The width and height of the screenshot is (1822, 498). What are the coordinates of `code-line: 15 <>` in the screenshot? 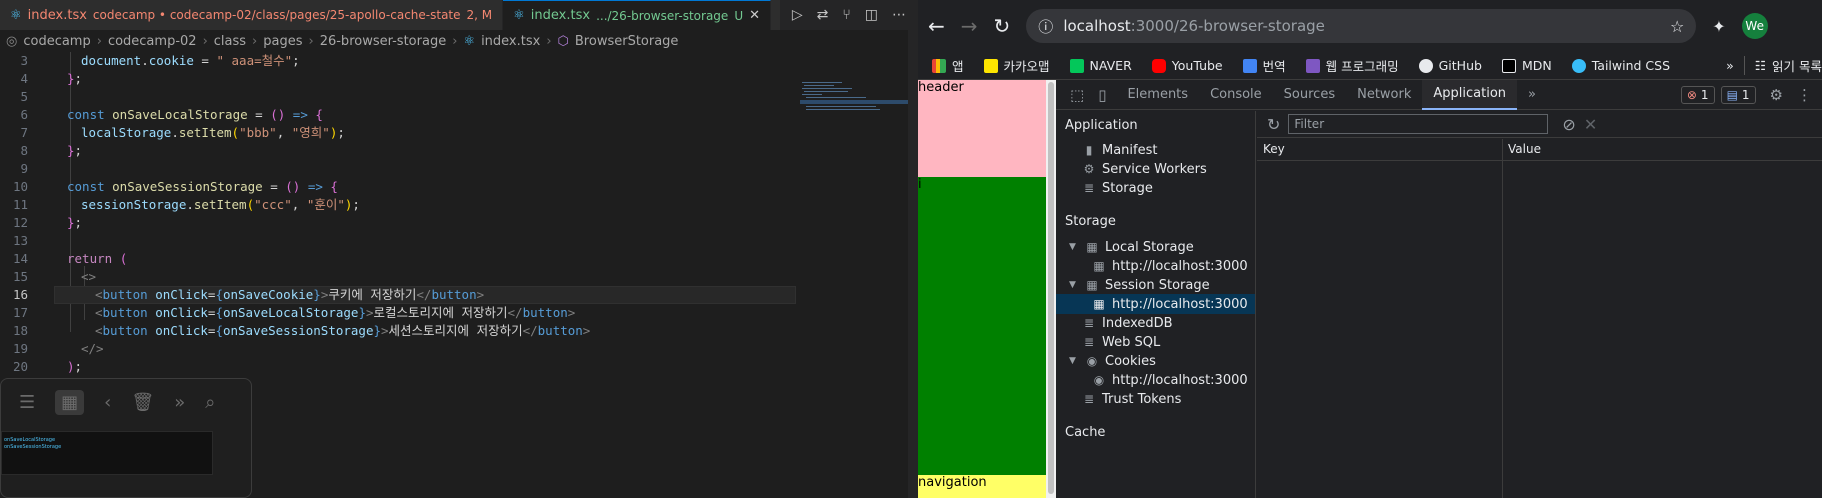 It's located at (54, 276).